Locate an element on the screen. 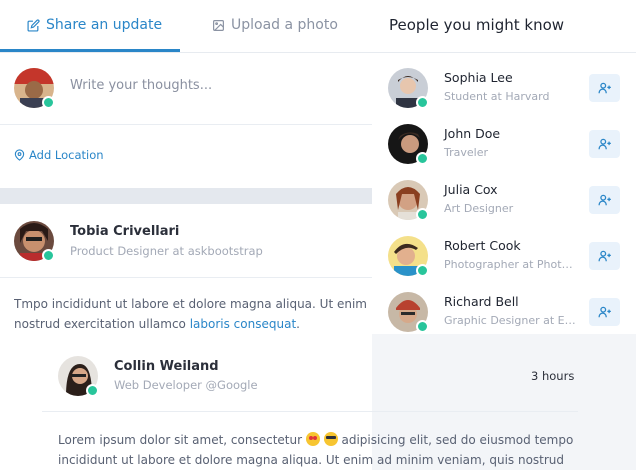 This screenshot has height=470, width=636. tab-share-label: Share an update is located at coordinates (104, 25).